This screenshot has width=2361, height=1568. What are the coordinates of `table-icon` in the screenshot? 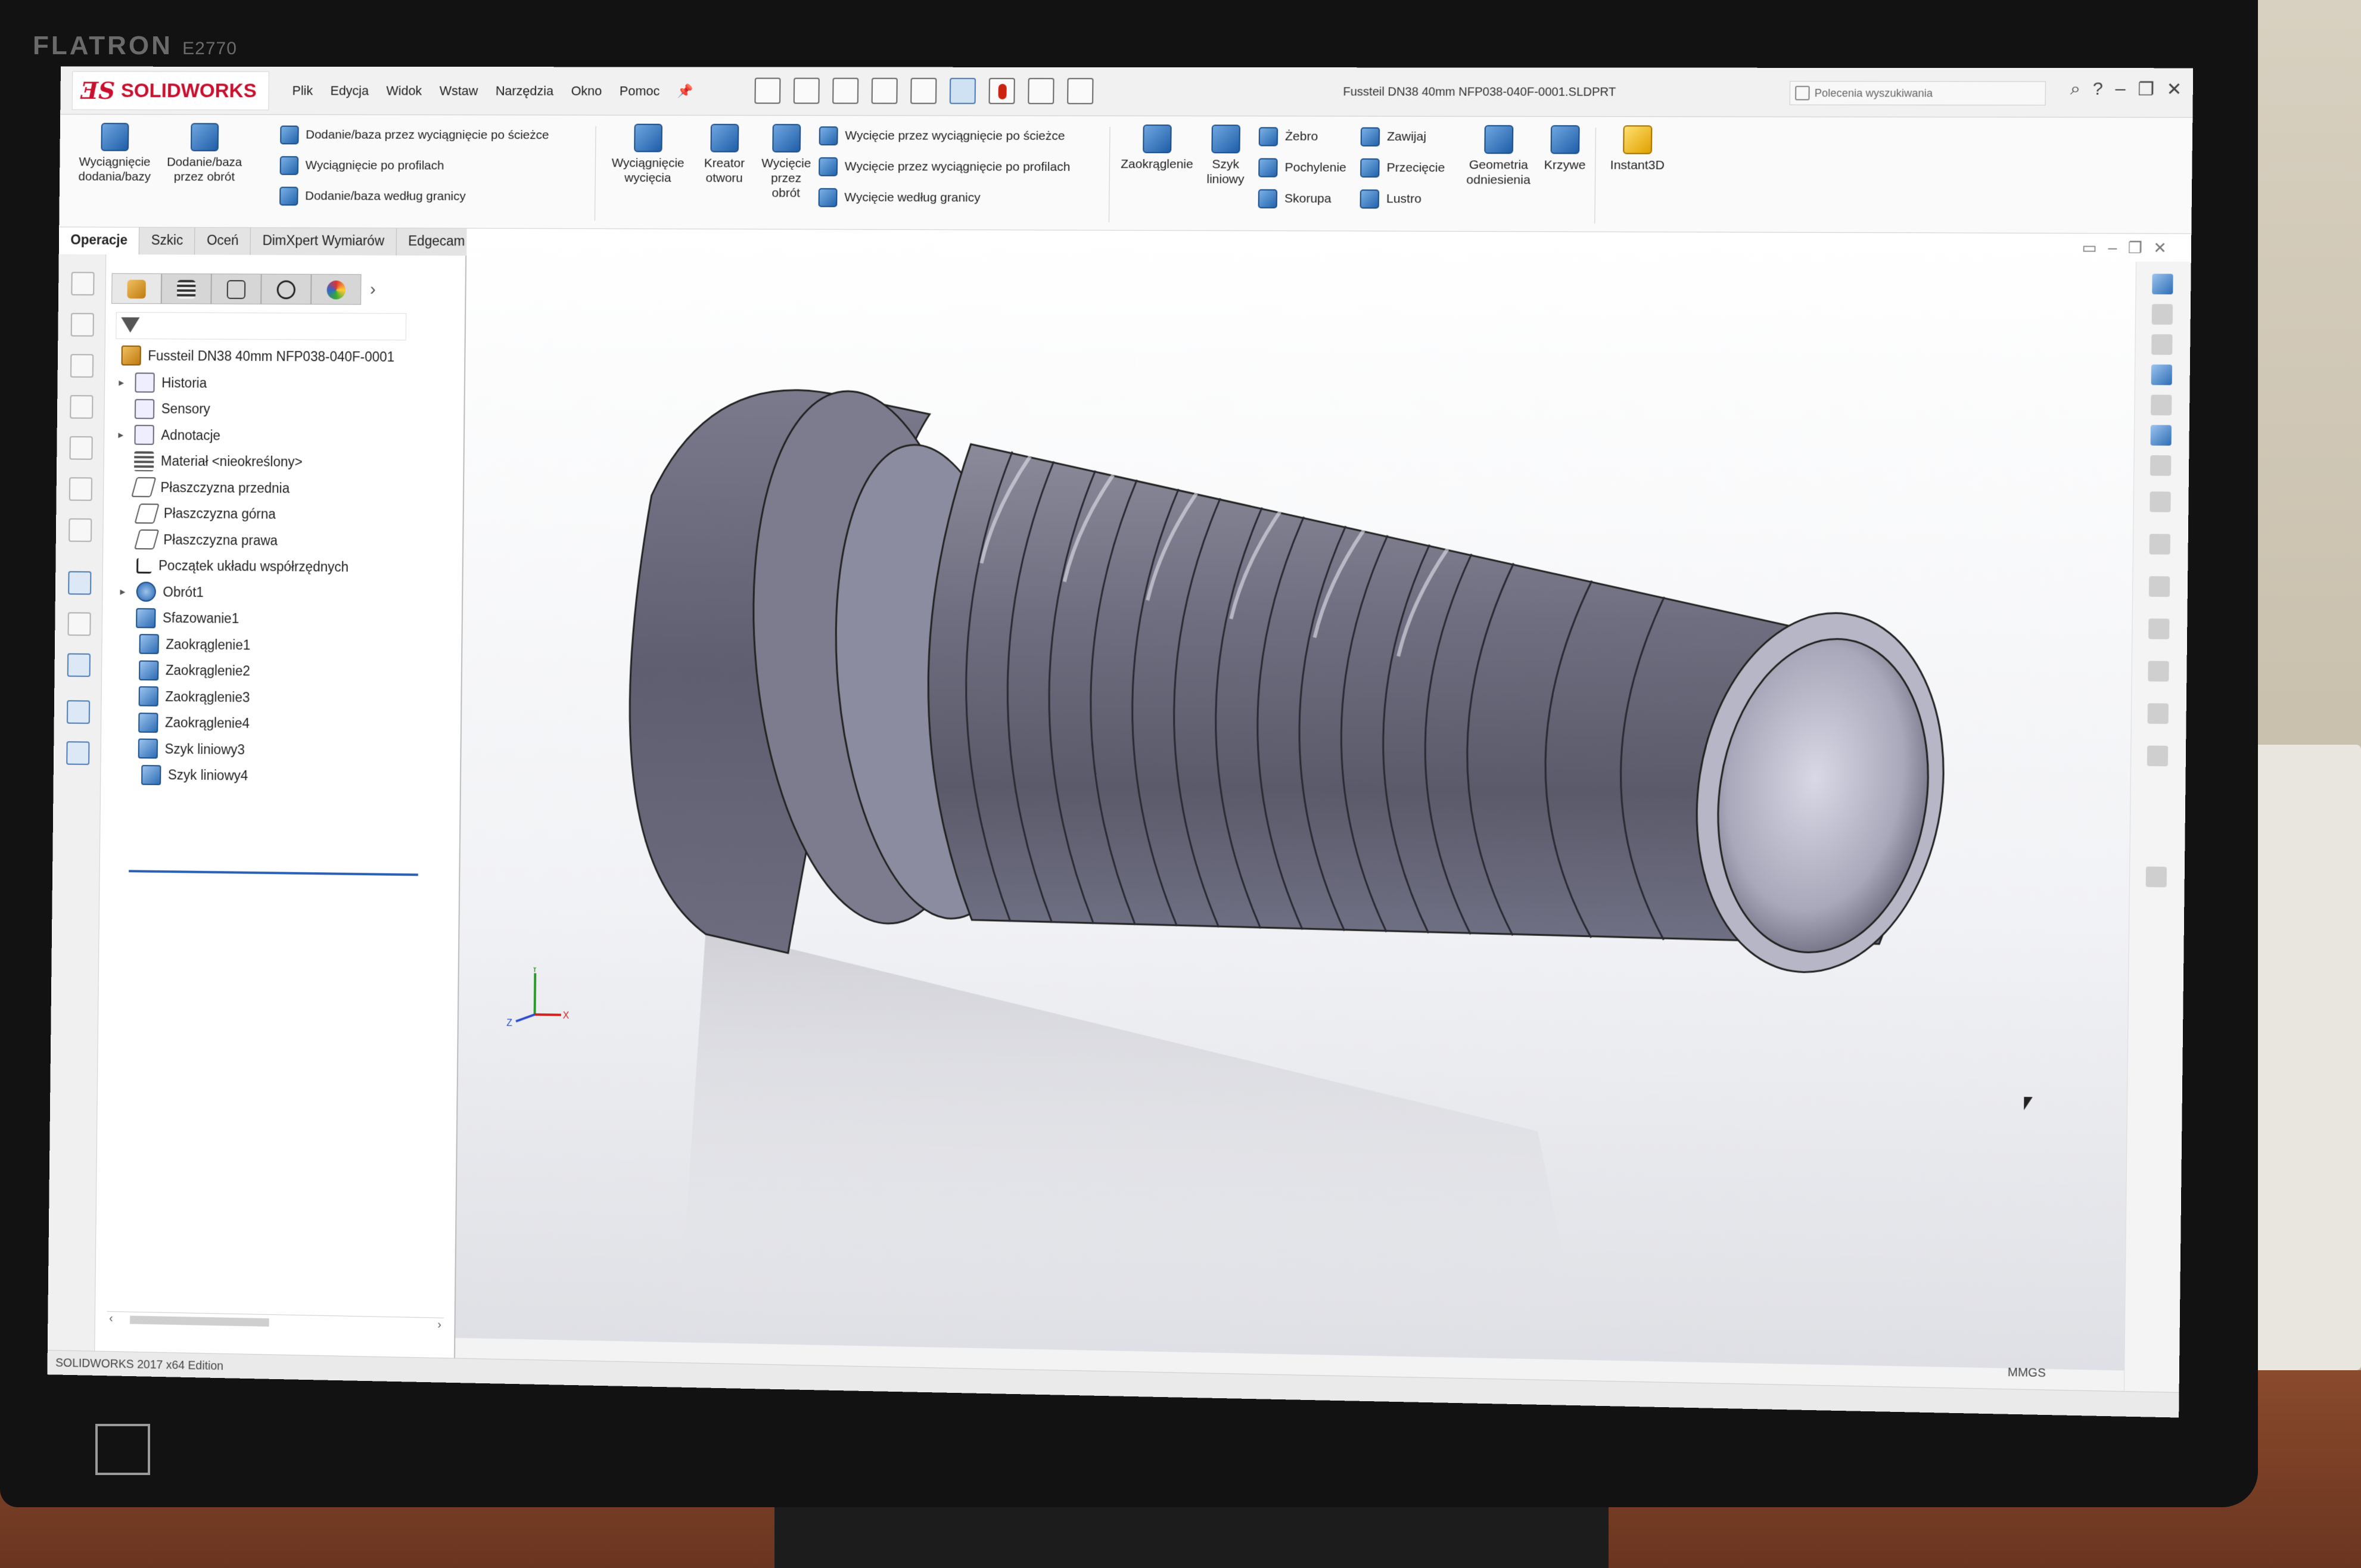 It's located at (2158, 671).